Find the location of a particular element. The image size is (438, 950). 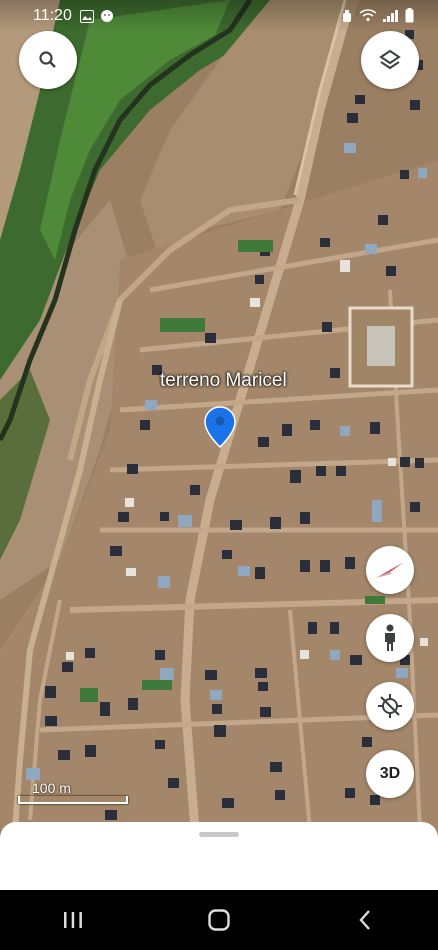

location-off-icon is located at coordinates (390, 706).